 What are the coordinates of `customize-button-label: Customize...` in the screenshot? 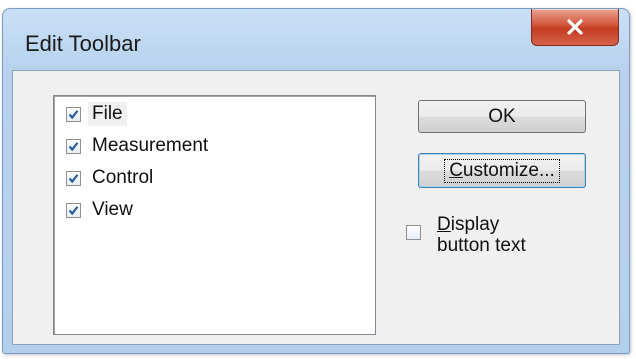 It's located at (502, 170).